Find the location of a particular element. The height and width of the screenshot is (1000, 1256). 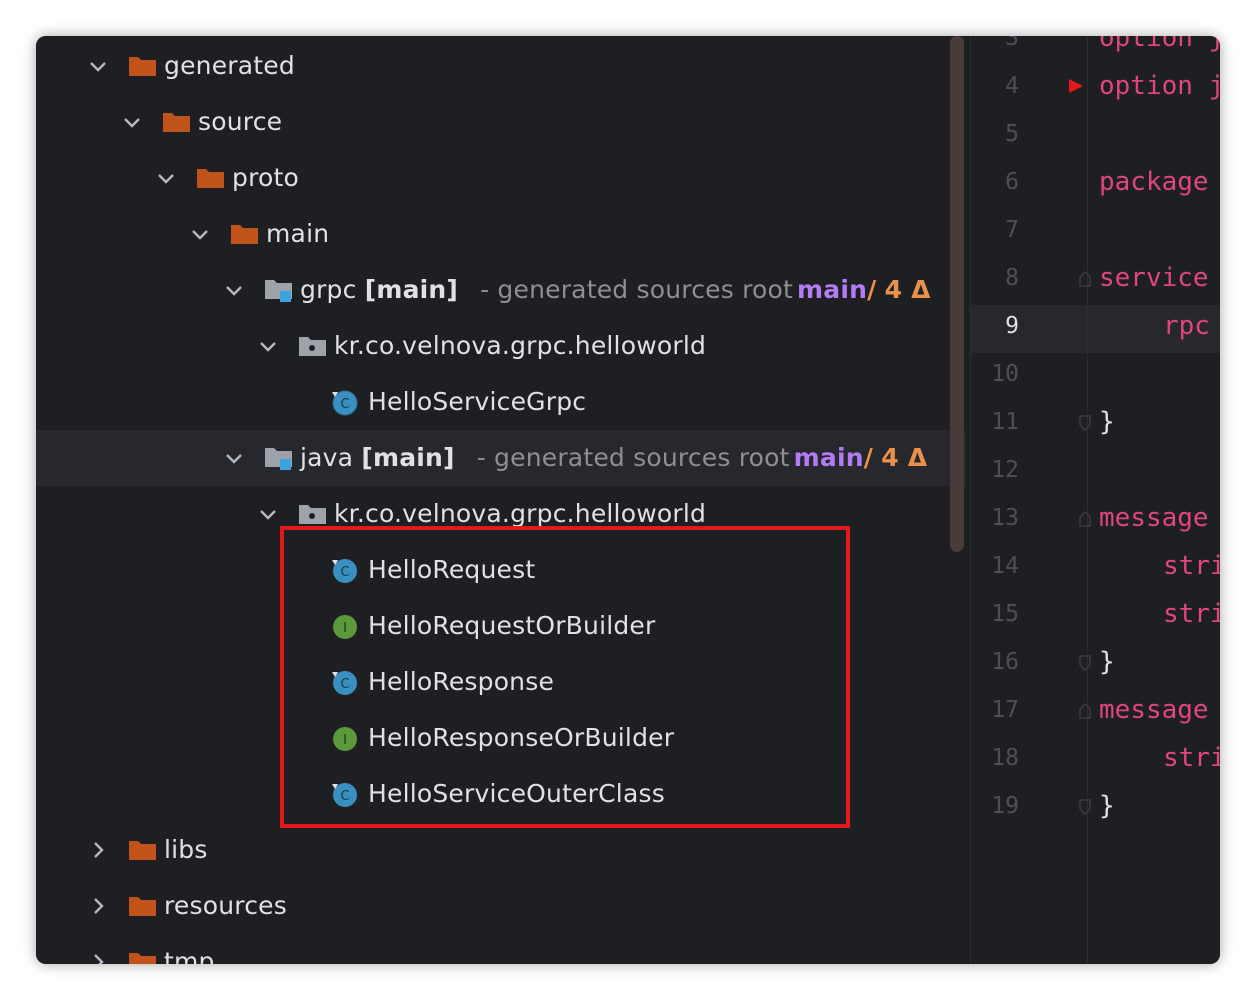

tree-item-label: HelloServiceGrpc is located at coordinates (477, 401).